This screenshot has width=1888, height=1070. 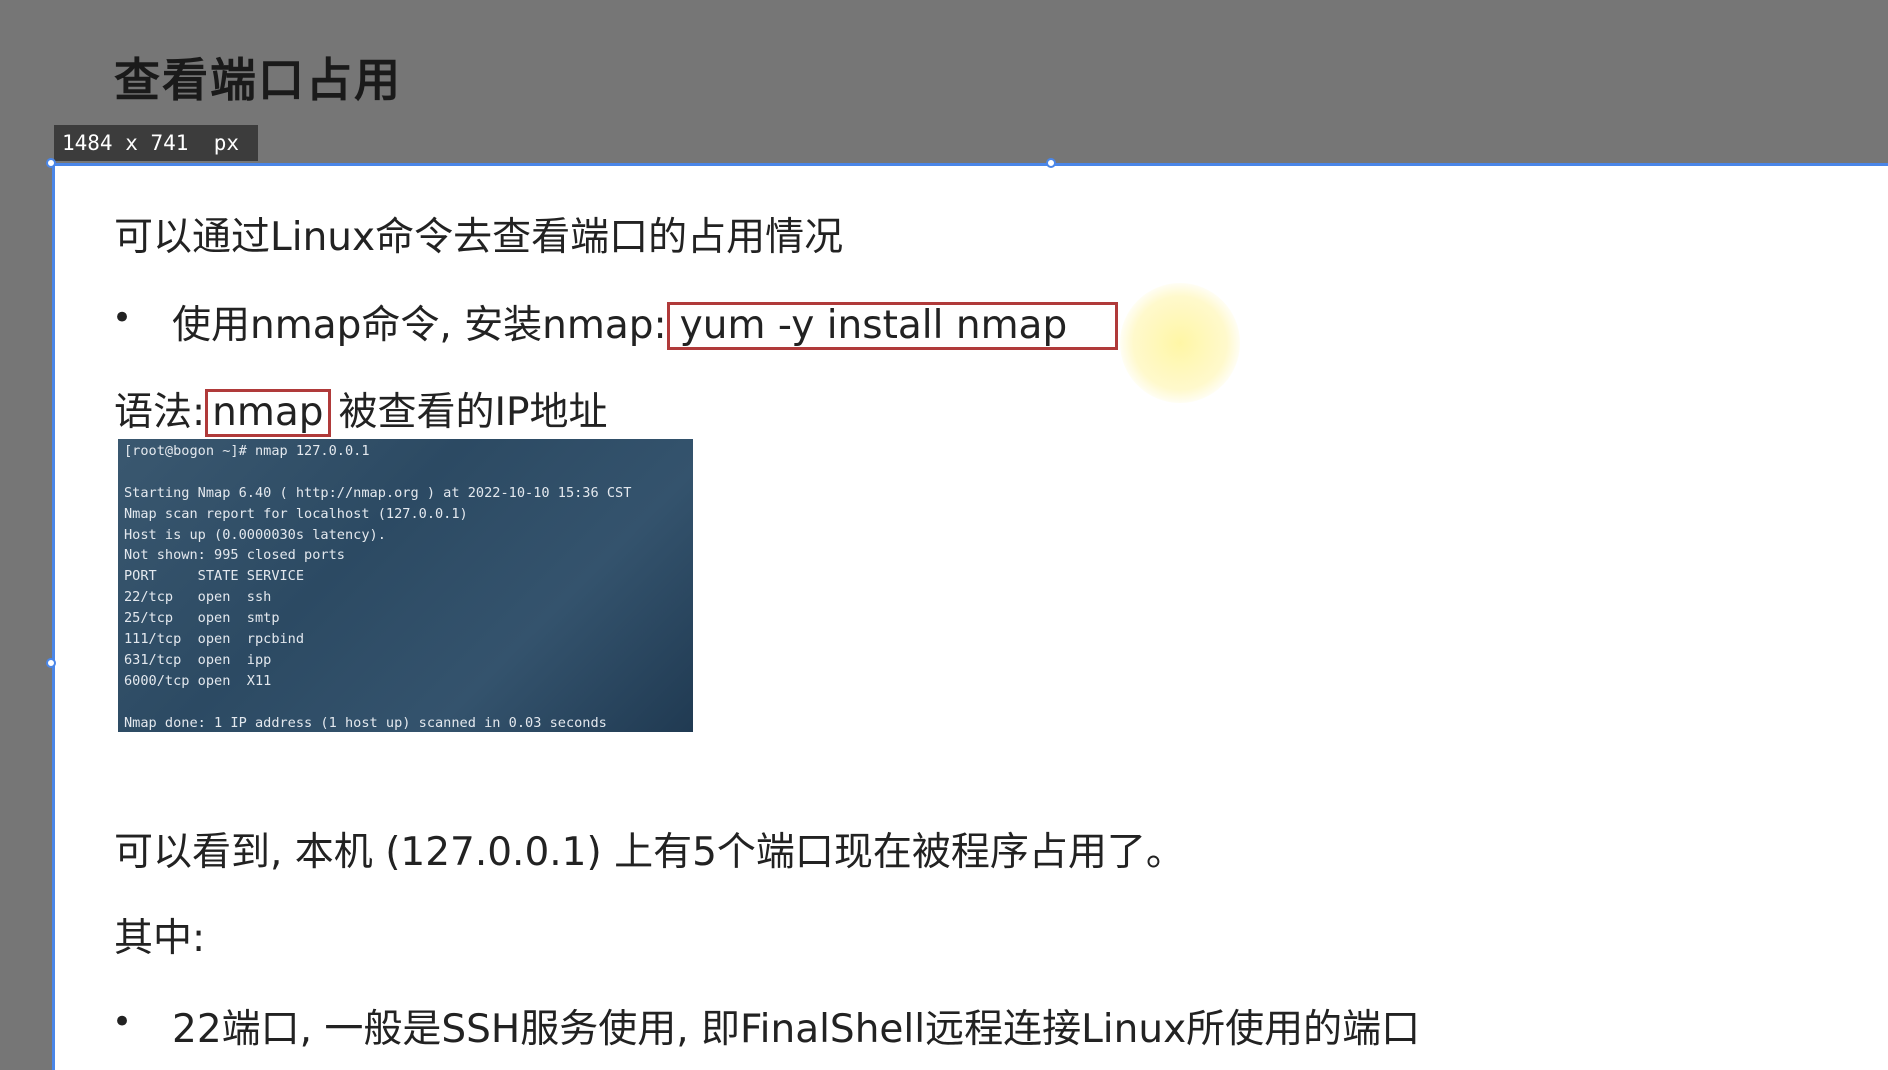 What do you see at coordinates (214, 576) in the screenshot?
I see `terminal-line: PORT STATE SERVICE` at bounding box center [214, 576].